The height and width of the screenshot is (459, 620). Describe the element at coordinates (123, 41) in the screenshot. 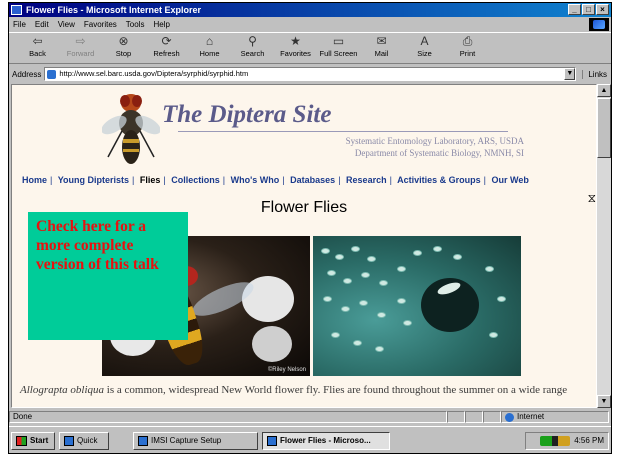

I see `stop-icon: ⊗` at that location.